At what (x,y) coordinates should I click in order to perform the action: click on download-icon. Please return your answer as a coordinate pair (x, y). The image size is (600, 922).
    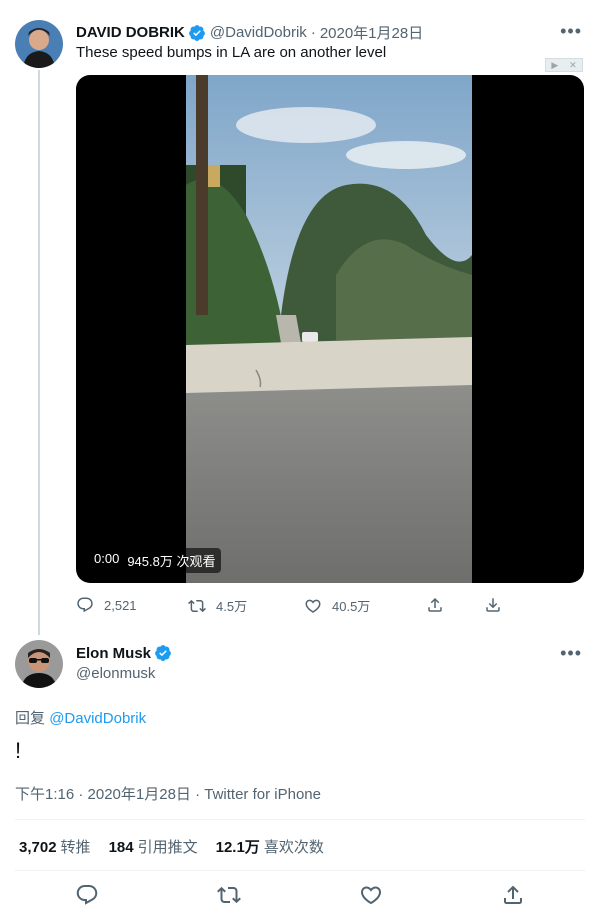
    Looking at the image, I should click on (493, 605).